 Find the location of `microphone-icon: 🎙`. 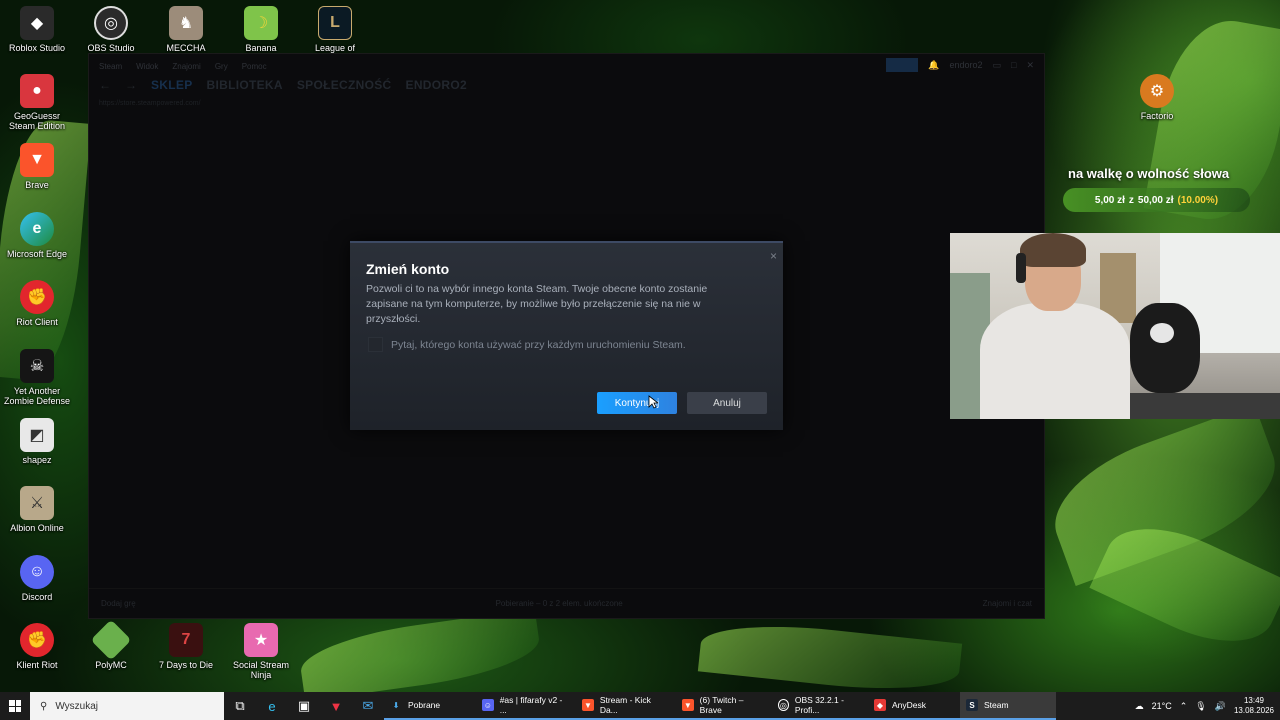

microphone-icon: 🎙 is located at coordinates (1200, 706).